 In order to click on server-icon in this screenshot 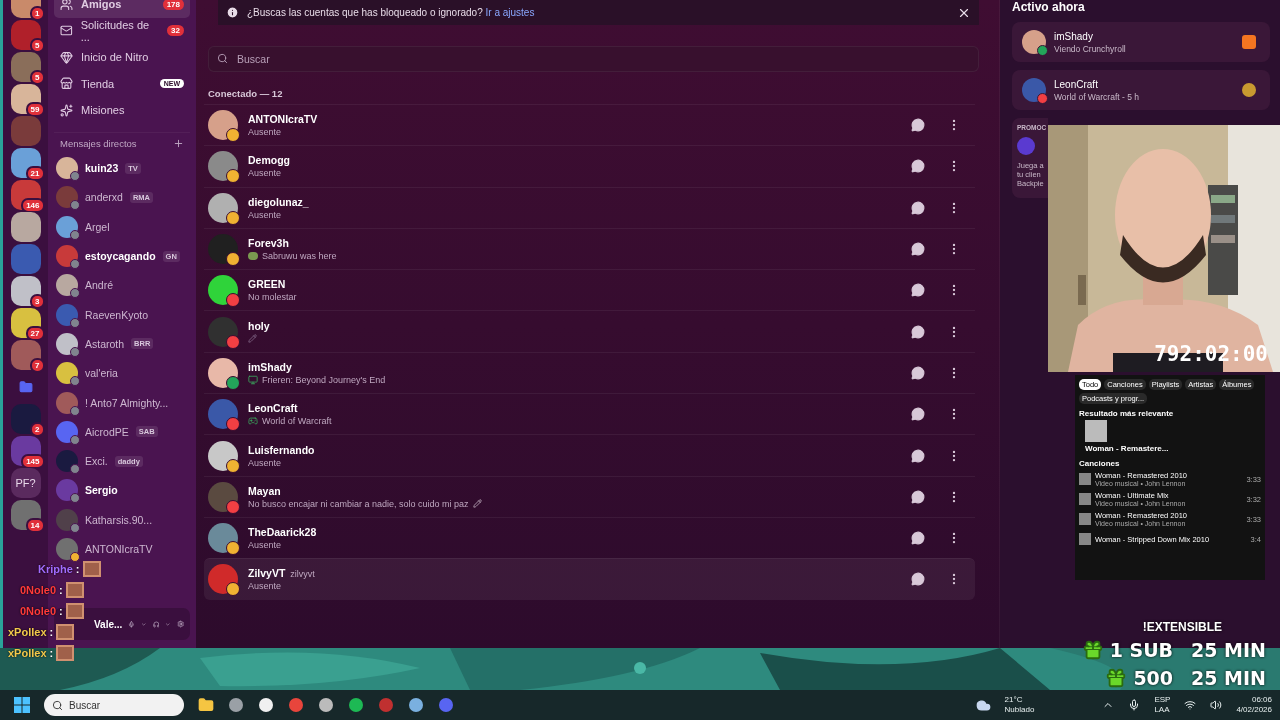, I will do `click(25, 227)`.